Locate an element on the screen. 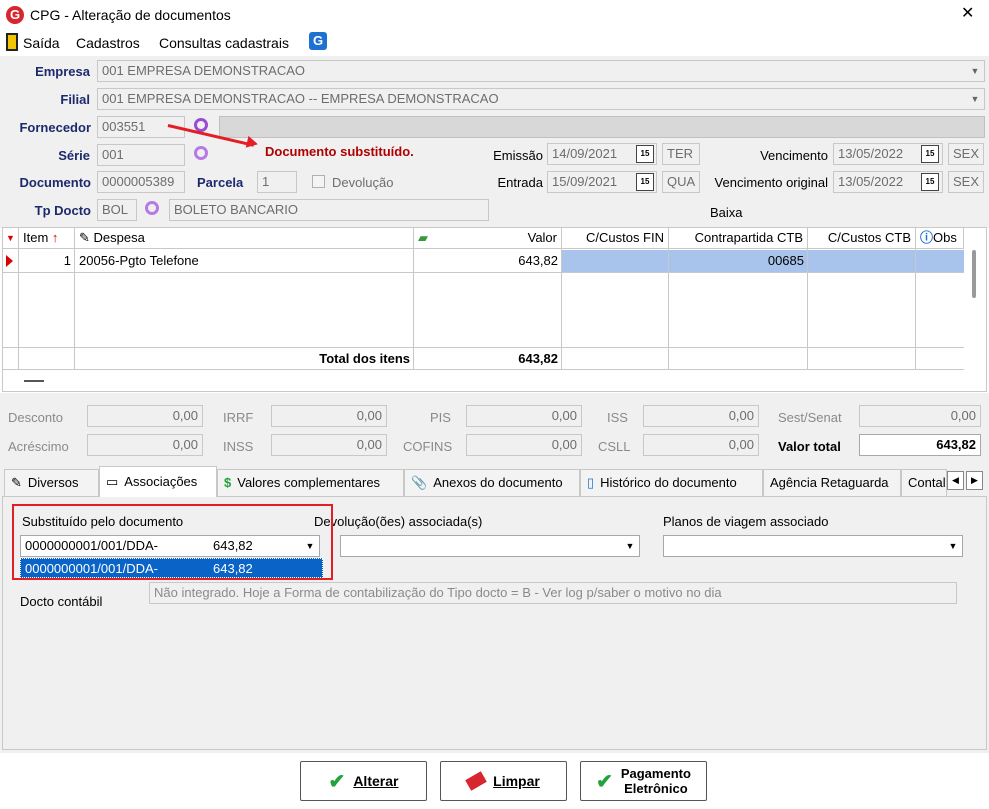 Image resolution: width=989 pixels, height=809 pixels. vencimento-label: Vencimento is located at coordinates (794, 155).